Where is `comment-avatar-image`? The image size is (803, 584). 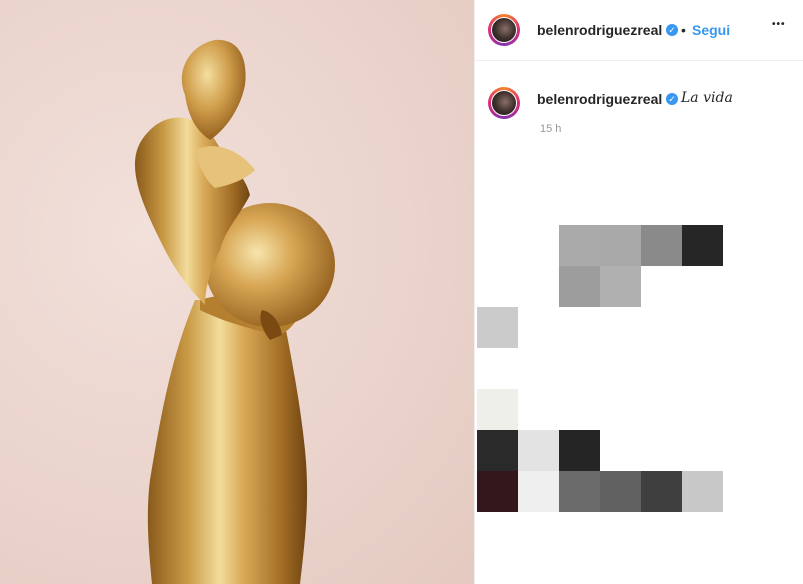 comment-avatar-image is located at coordinates (504, 103).